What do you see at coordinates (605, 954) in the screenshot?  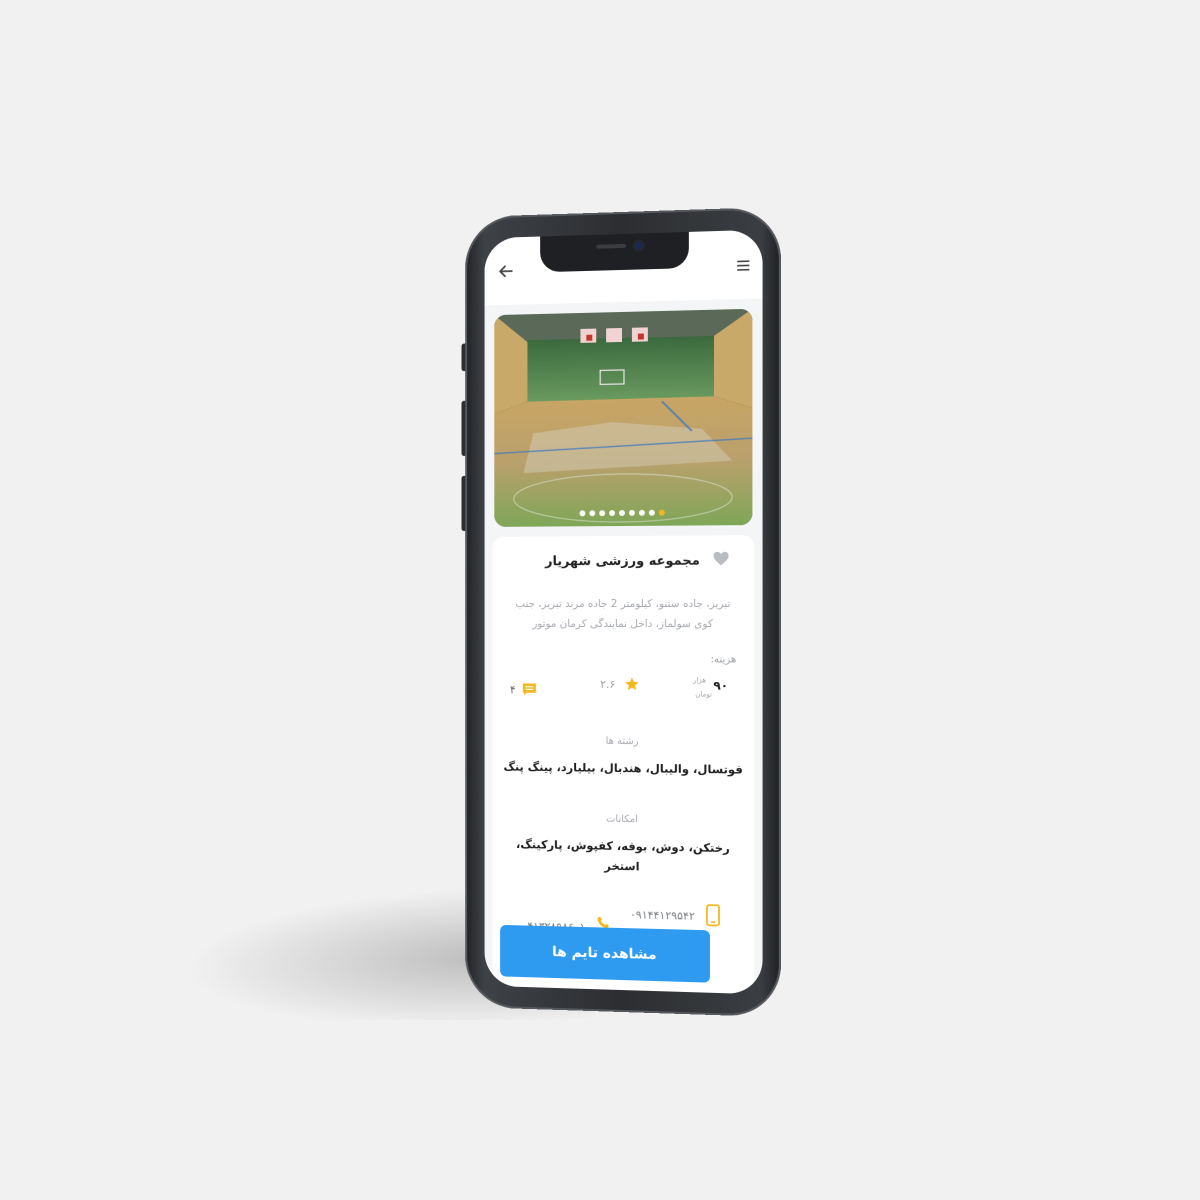 I see `view-times-button: مشاهده تایم ها` at bounding box center [605, 954].